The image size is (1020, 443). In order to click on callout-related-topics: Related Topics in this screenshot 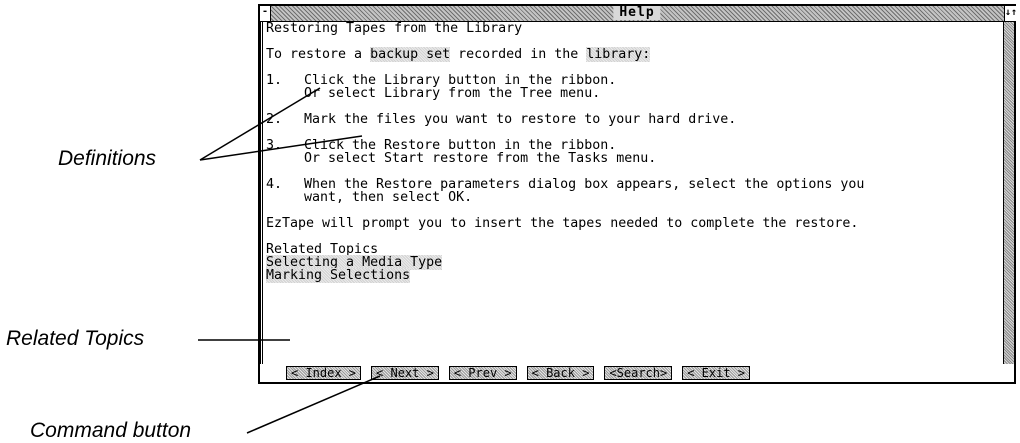, I will do `click(75, 338)`.